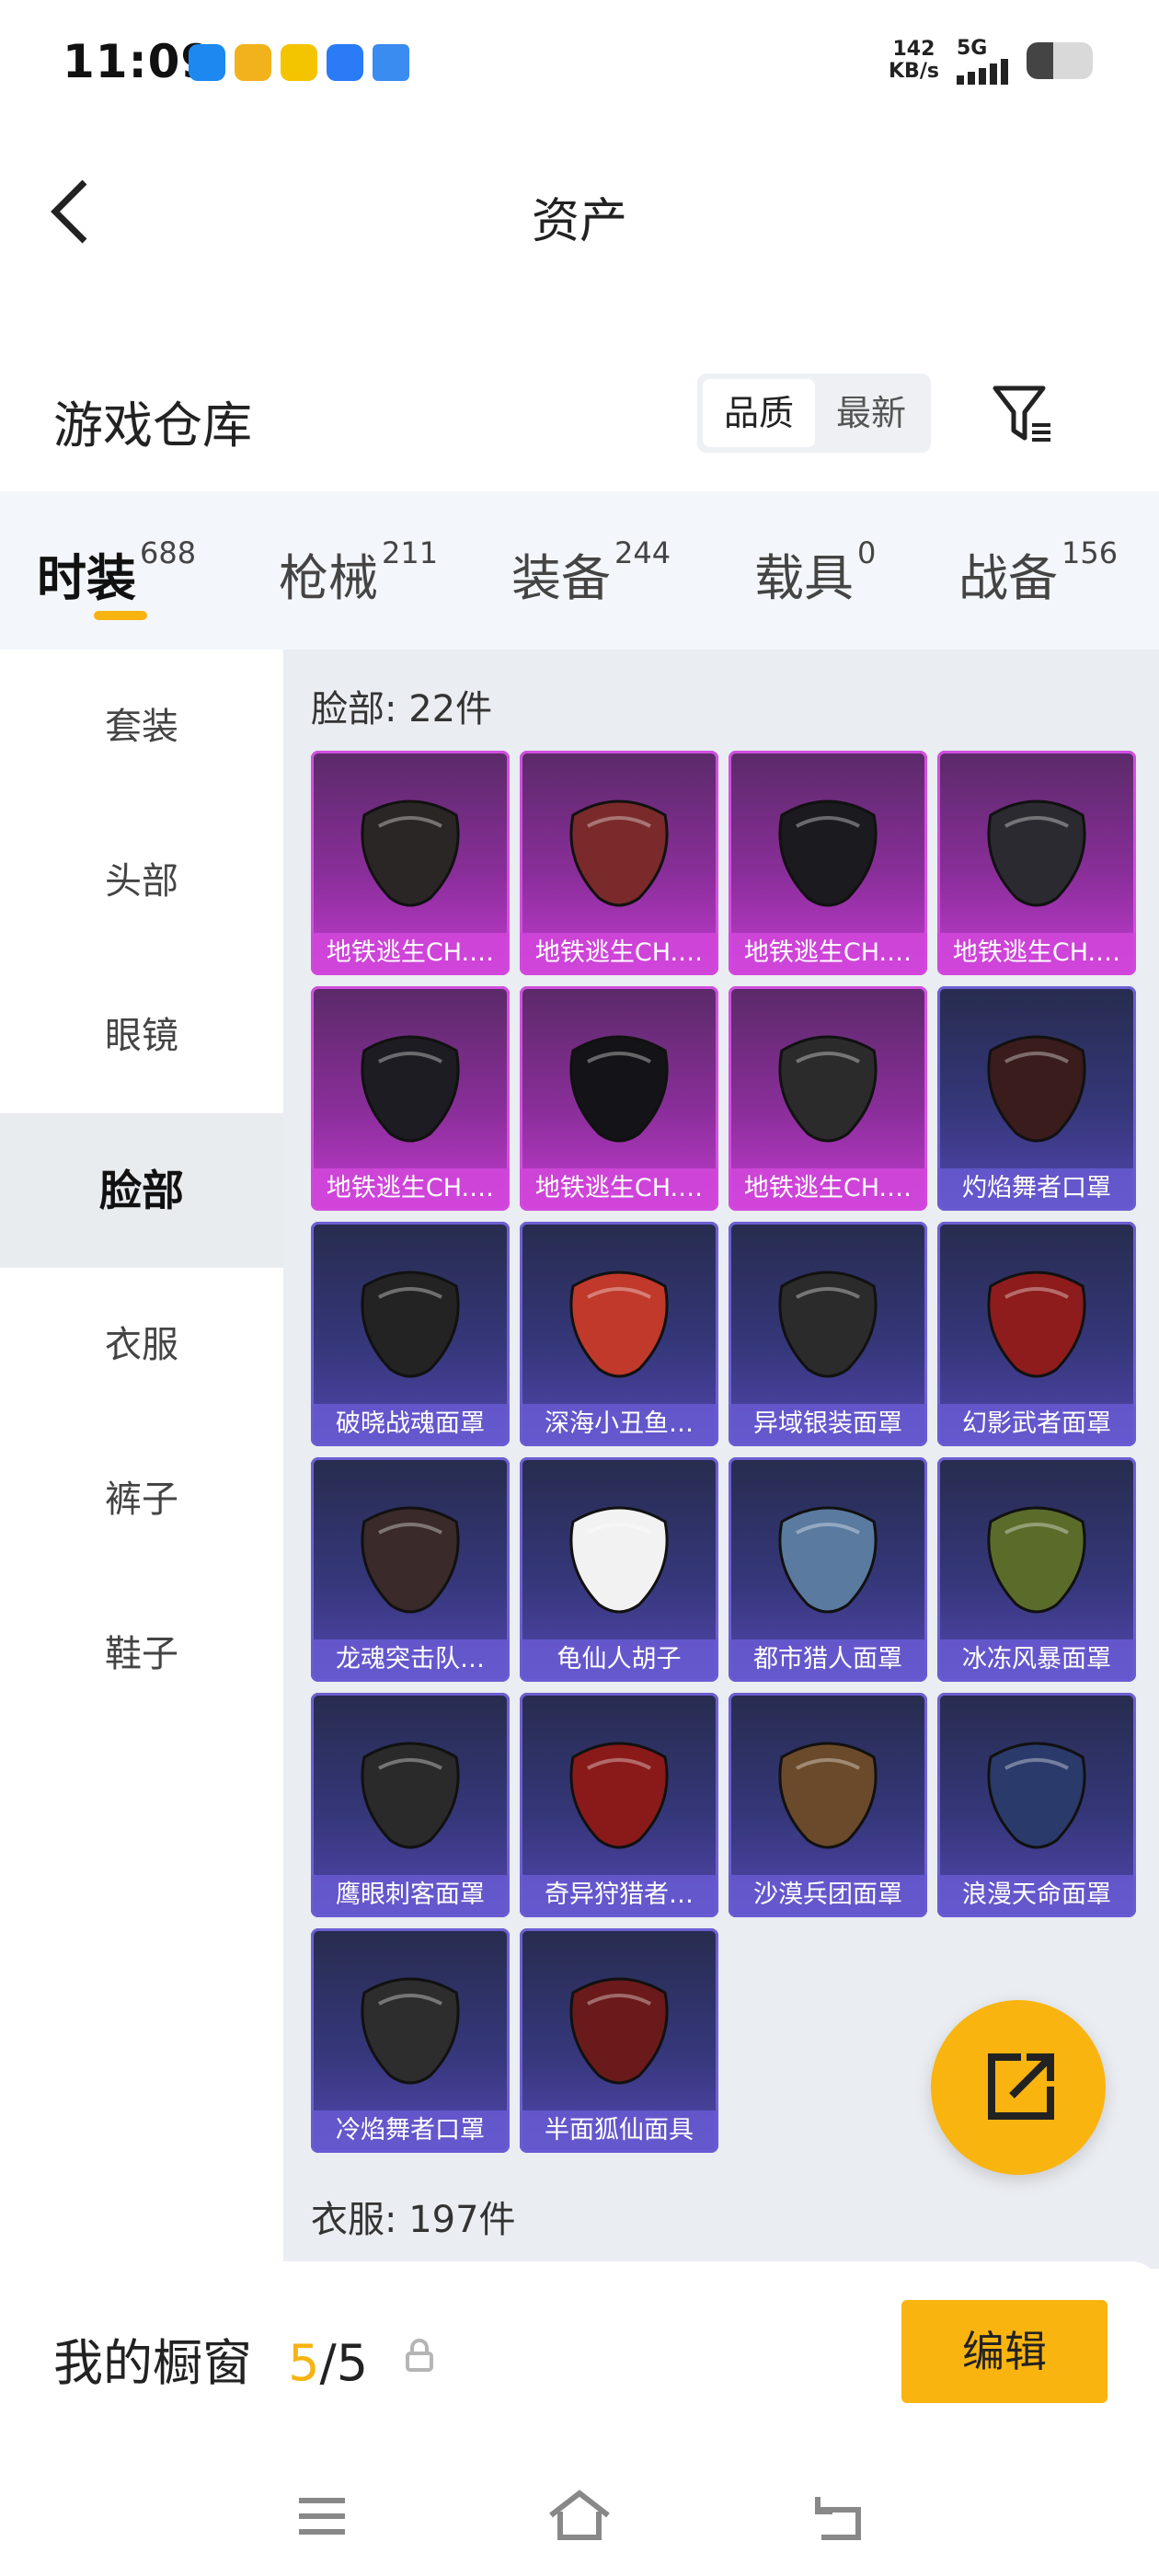 The image size is (1159, 2576). Describe the element at coordinates (168, 552) in the screenshot. I see `tab-count: 688` at that location.